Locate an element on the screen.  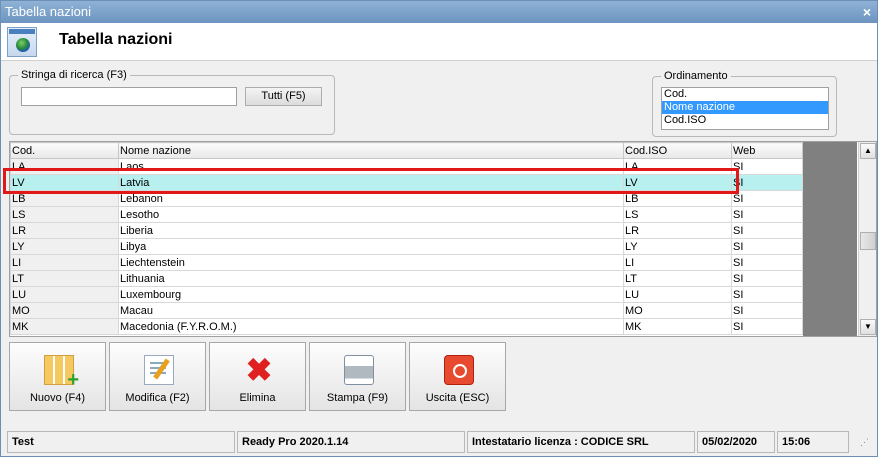
search-group: Stringa di ricerca (F3) Tutti (F5) is located at coordinates (172, 102).